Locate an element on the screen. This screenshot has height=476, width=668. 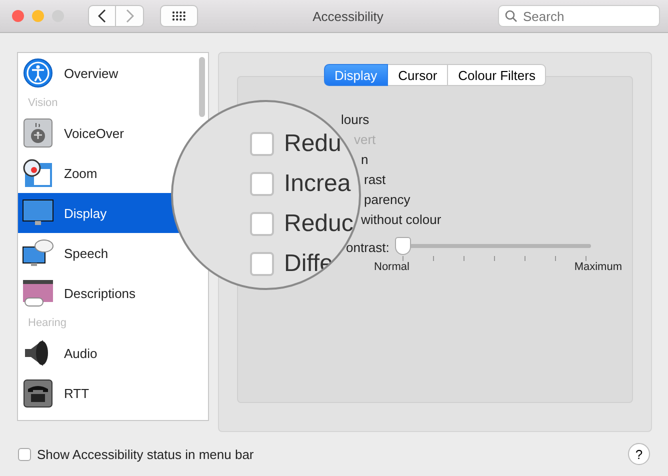
accessibility-icon is located at coordinates (38, 73).